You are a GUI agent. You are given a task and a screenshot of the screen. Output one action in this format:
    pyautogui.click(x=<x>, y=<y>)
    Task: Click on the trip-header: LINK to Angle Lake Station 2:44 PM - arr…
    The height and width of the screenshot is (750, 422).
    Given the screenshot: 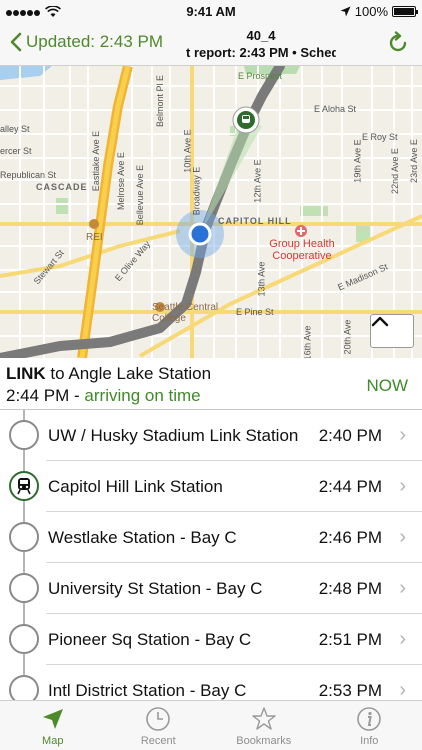 What is the action you would take?
    pyautogui.click(x=211, y=384)
    